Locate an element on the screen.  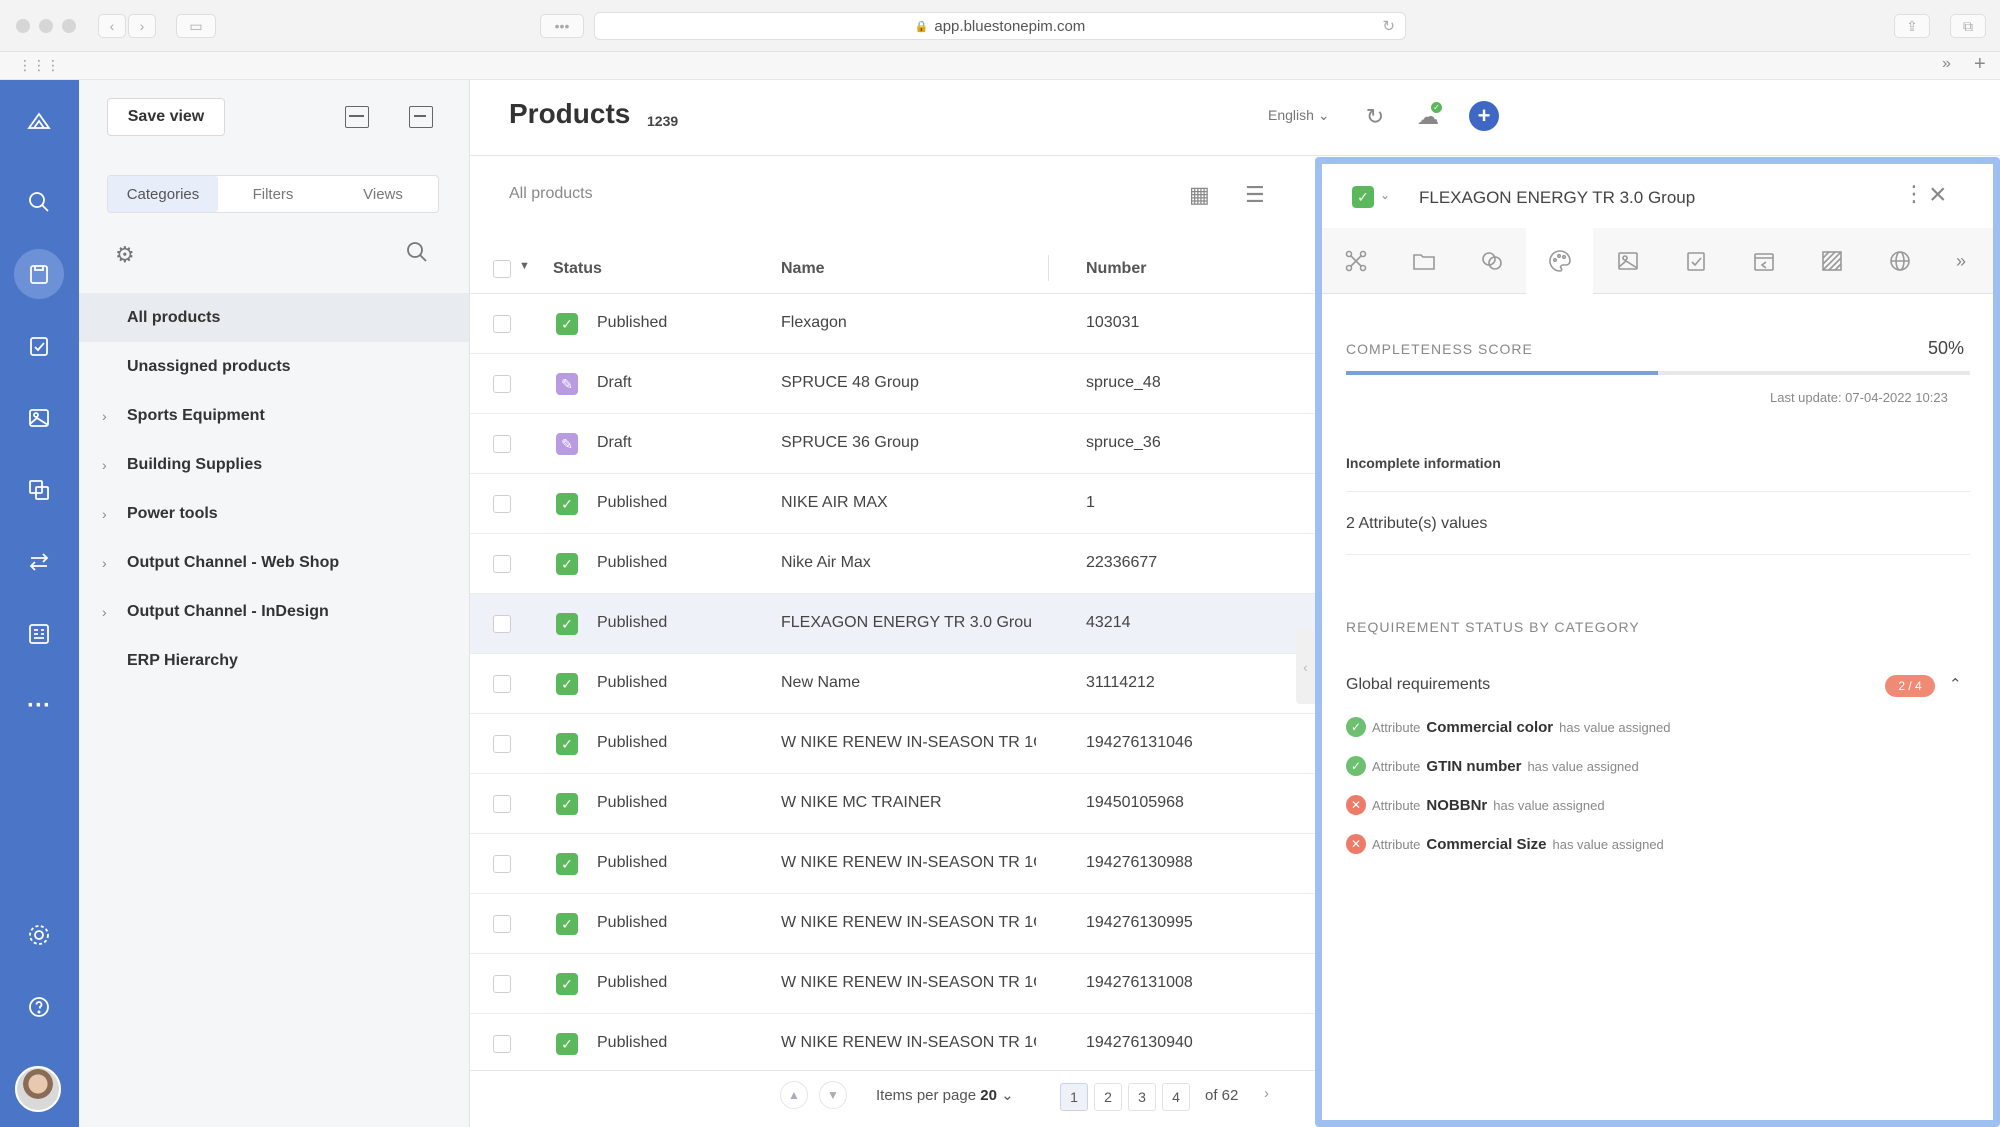
image-icon is located at coordinates (1627, 261).